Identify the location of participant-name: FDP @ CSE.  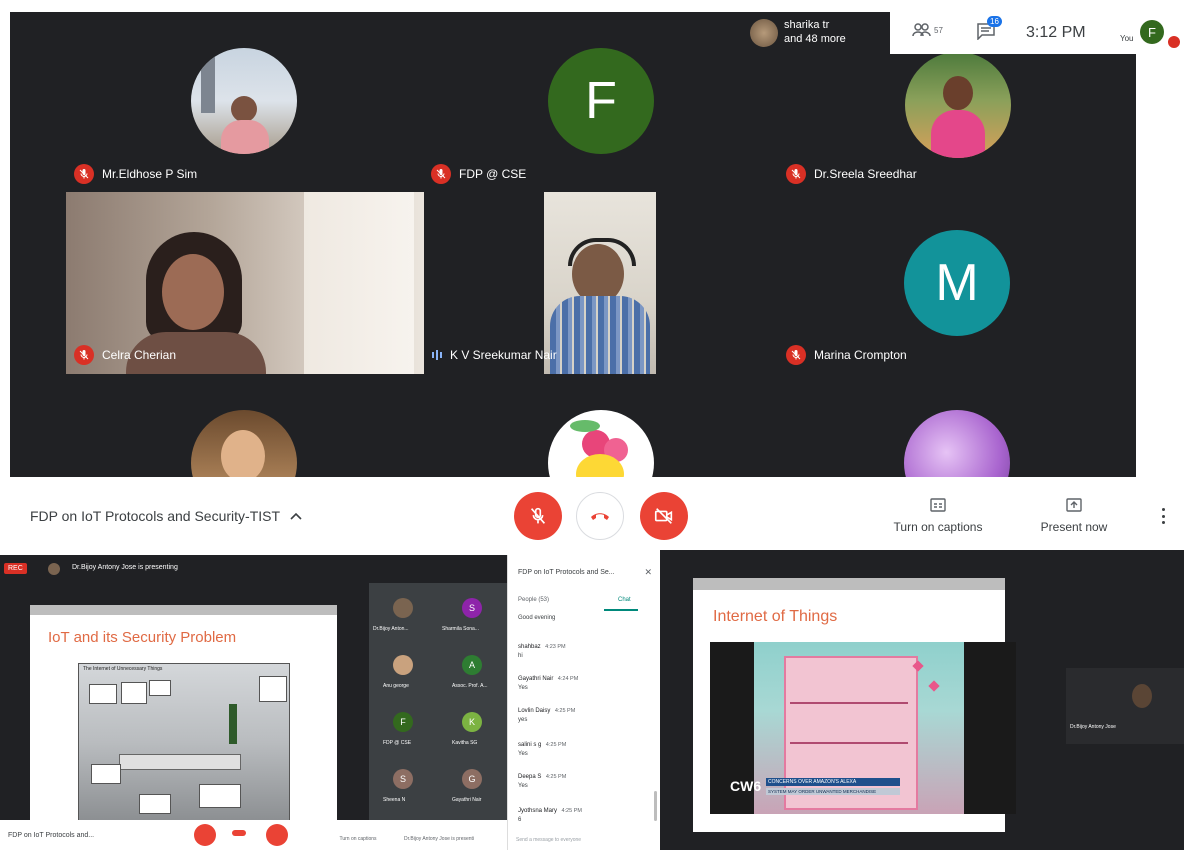
(493, 174).